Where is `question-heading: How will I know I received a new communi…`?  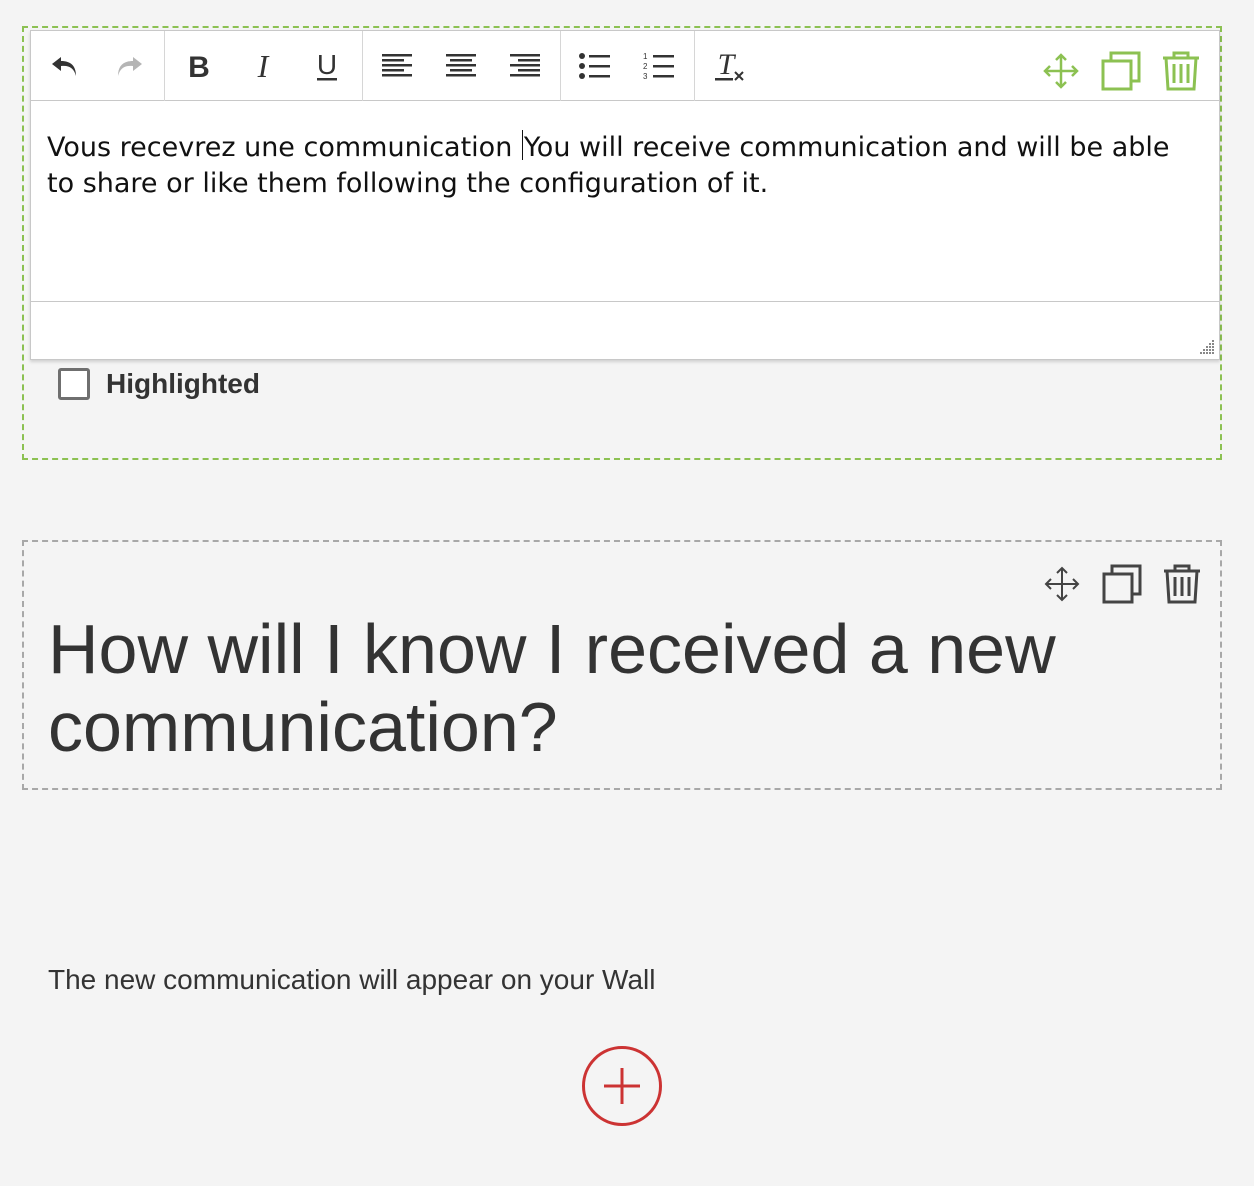 question-heading: How will I know I received a new communi… is located at coordinates (552, 688).